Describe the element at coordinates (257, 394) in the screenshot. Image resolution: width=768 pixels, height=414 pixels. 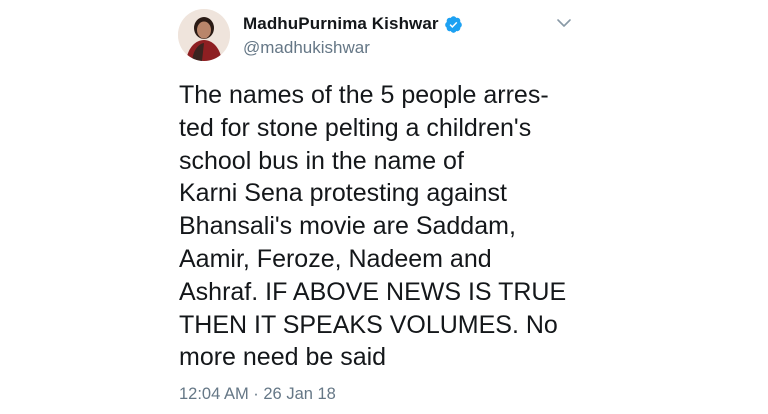
I see `tweet-timestamp: 12:04 AM · 26 Jan 18` at that location.